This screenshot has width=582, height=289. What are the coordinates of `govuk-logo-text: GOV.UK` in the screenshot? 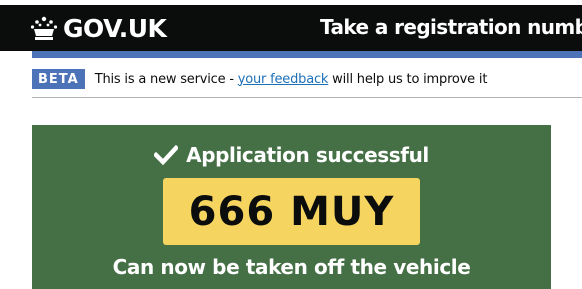 It's located at (115, 28).